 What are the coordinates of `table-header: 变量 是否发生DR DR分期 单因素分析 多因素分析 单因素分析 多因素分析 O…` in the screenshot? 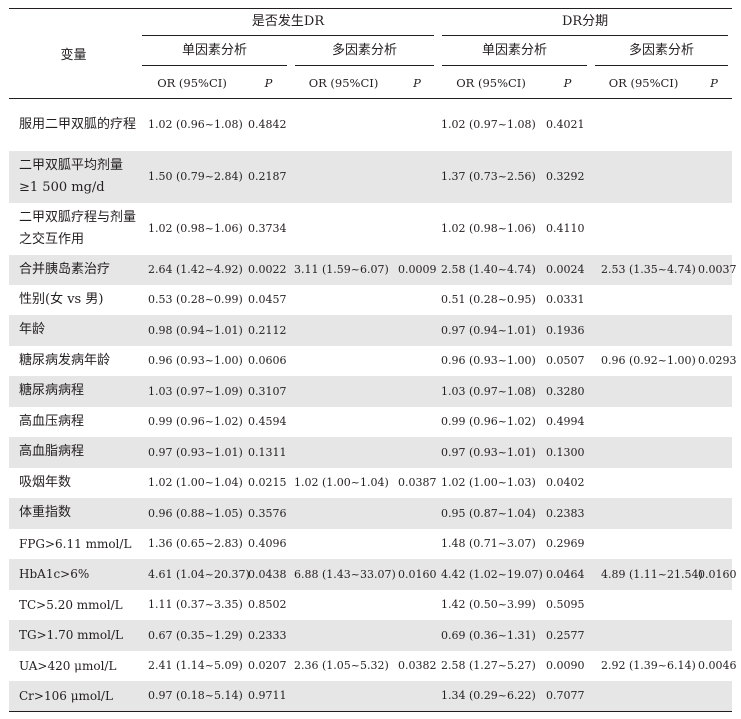 It's located at (371, 53).